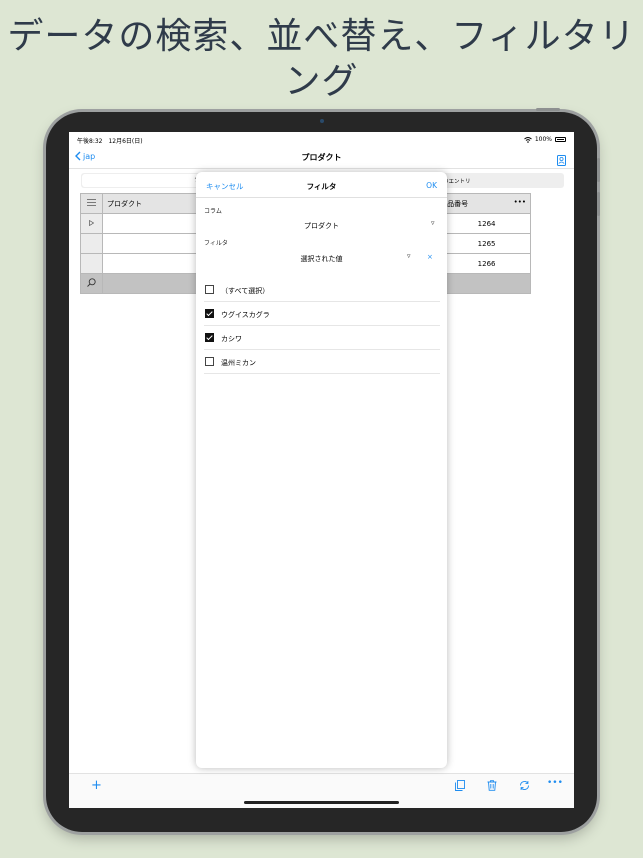 The width and height of the screenshot is (643, 858). What do you see at coordinates (486, 203) in the screenshot?
I see `column-header-number: 品番号 •••` at bounding box center [486, 203].